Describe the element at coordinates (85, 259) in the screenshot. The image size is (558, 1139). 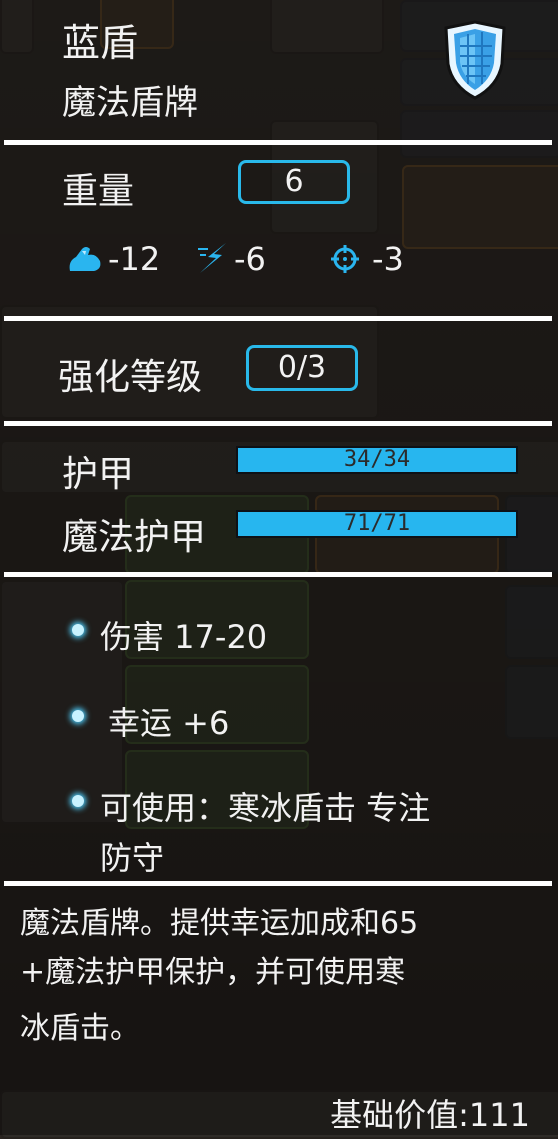
I see `flexed-arm-icon` at that location.